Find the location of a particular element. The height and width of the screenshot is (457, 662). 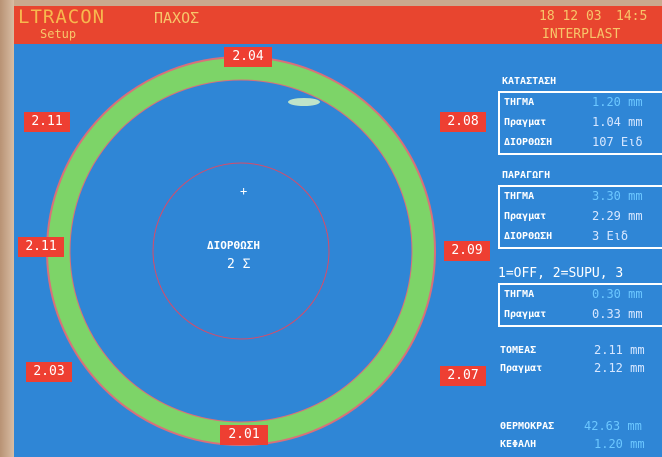

status-title: ΚΑΤΑΣΤΑΣΗ is located at coordinates (529, 81).